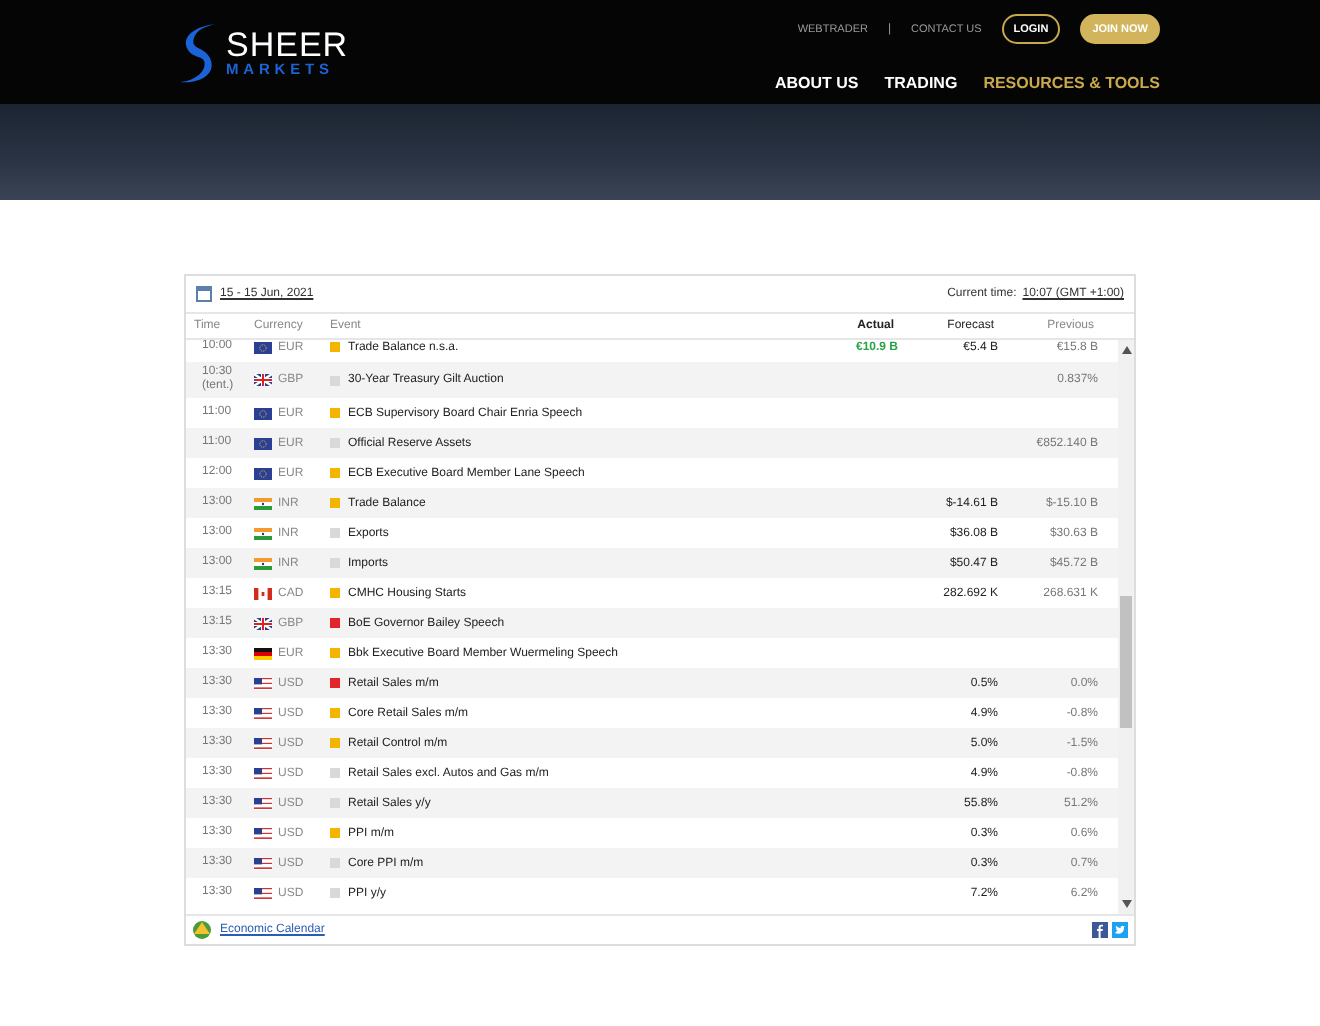 Image resolution: width=1320 pixels, height=1026 pixels. Describe the element at coordinates (204, 294) in the screenshot. I see `calendar-icon` at that location.